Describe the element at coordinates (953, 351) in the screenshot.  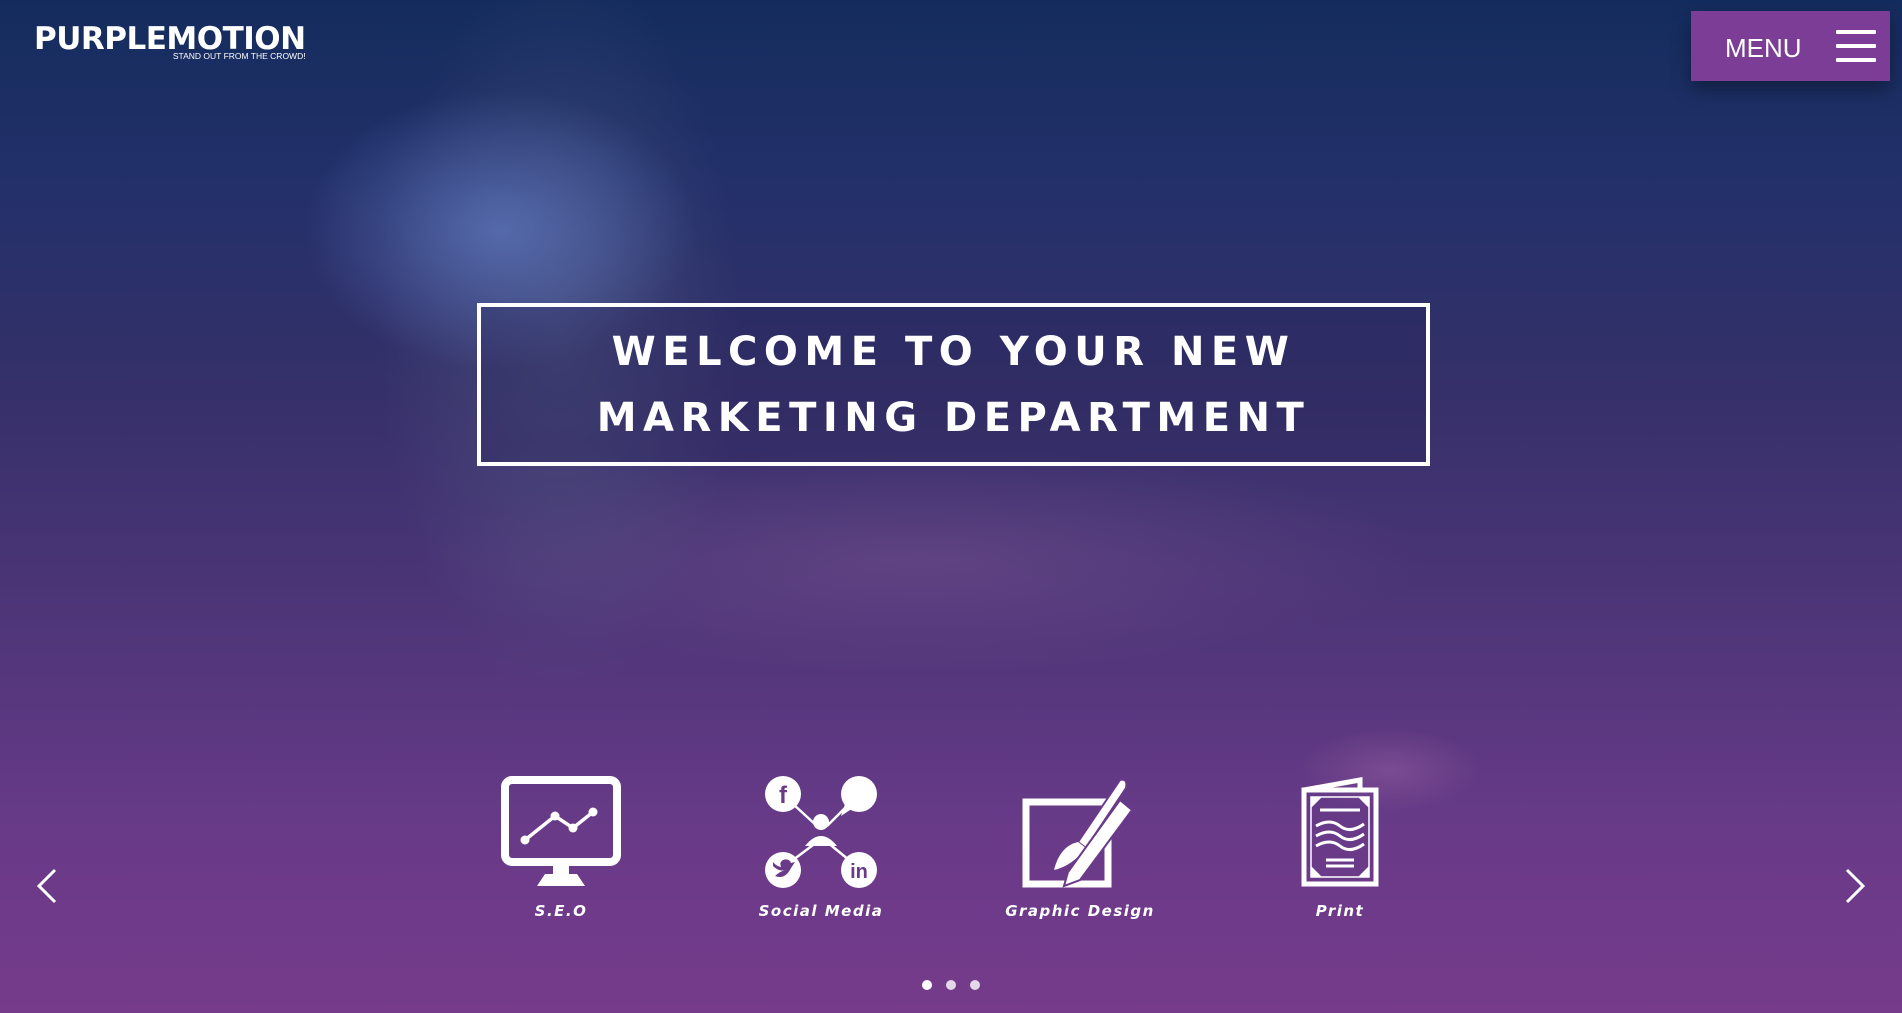
I see `hero-heading-line-1: WELCOME TO YOUR NEW` at that location.